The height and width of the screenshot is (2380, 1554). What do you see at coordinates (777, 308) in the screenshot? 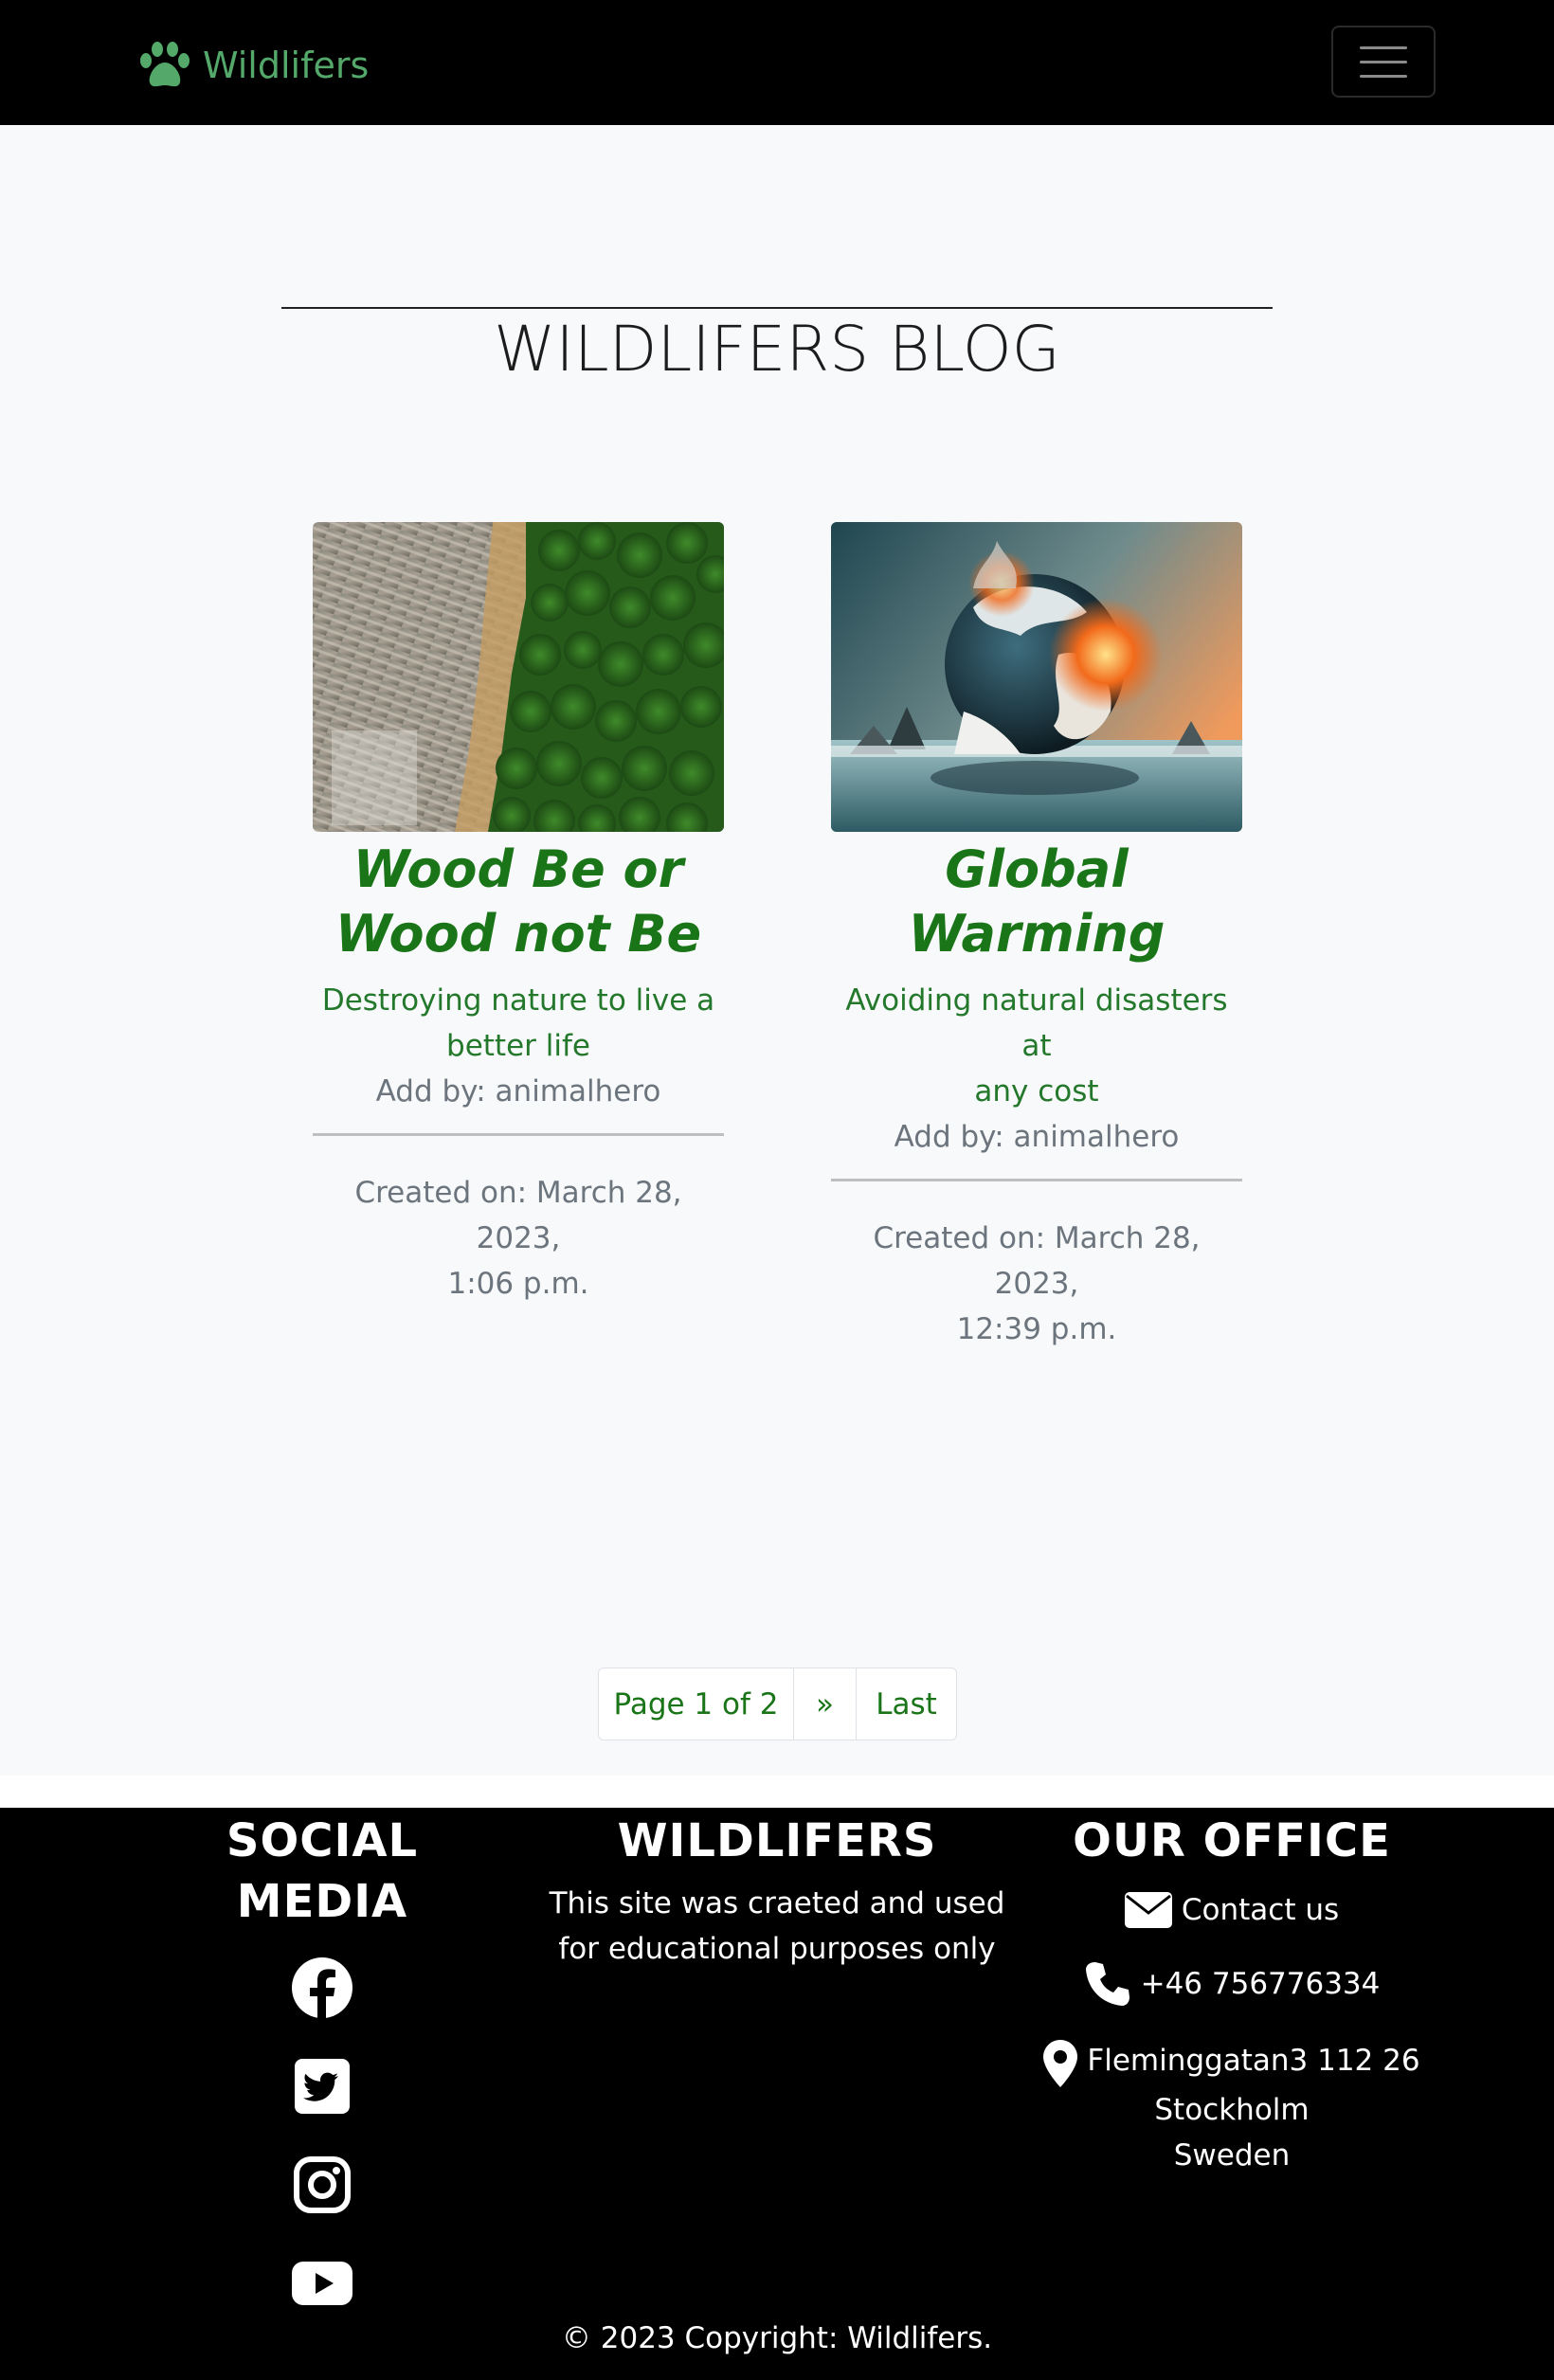
I see `title-divider` at bounding box center [777, 308].